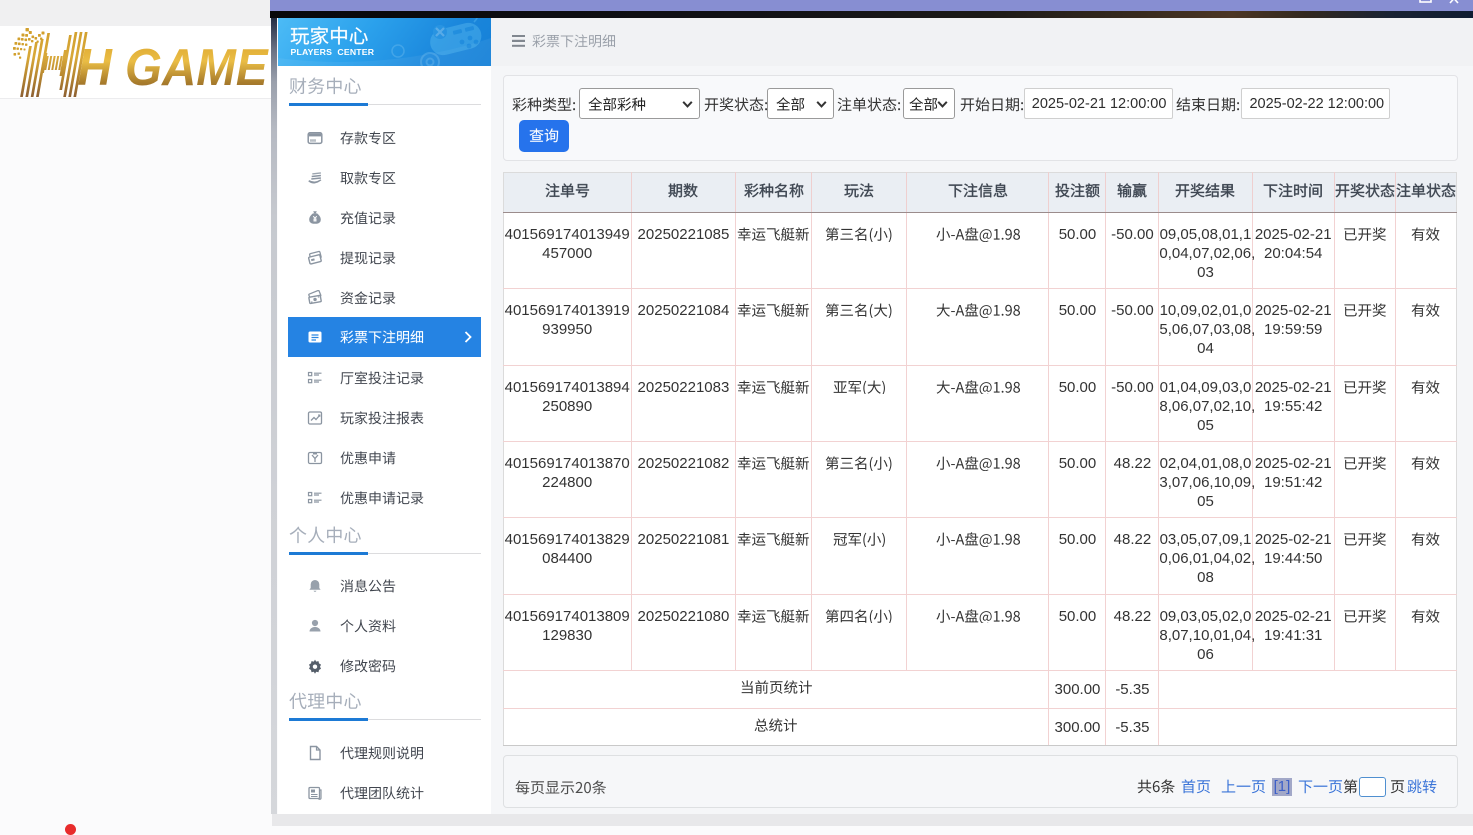 This screenshot has height=835, width=1473. Describe the element at coordinates (173, 68) in the screenshot. I see `svg-text: H GAME` at that location.